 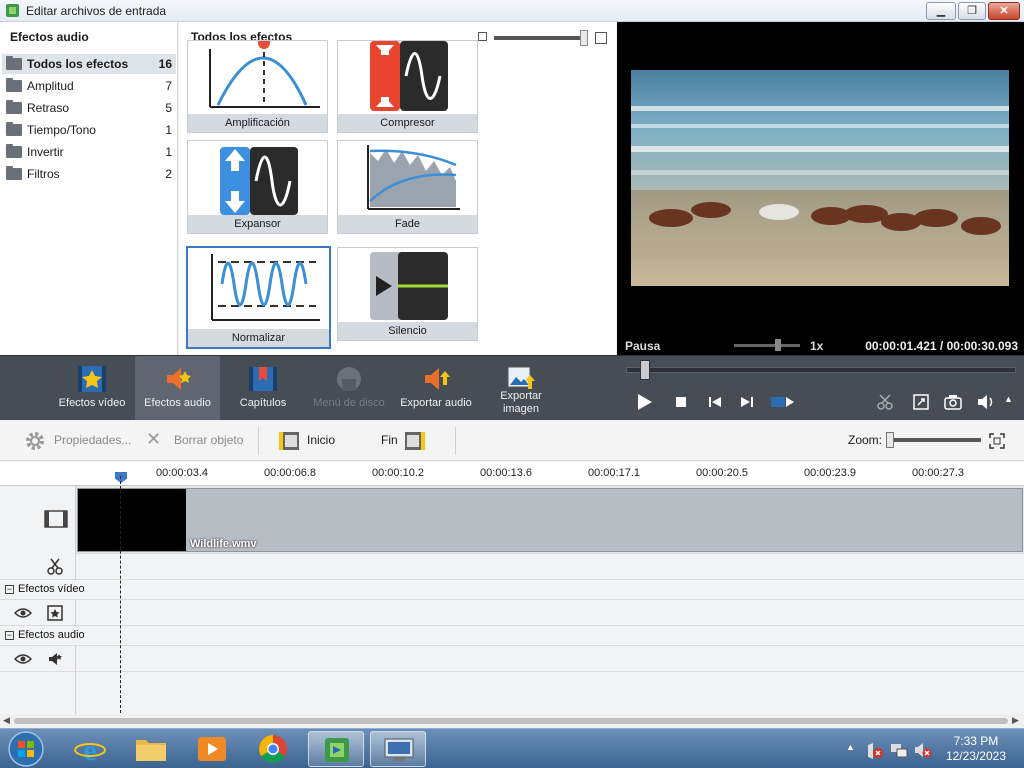 What do you see at coordinates (1008, 399) in the screenshot?
I see `volume-expand-icon: ▲` at bounding box center [1008, 399].